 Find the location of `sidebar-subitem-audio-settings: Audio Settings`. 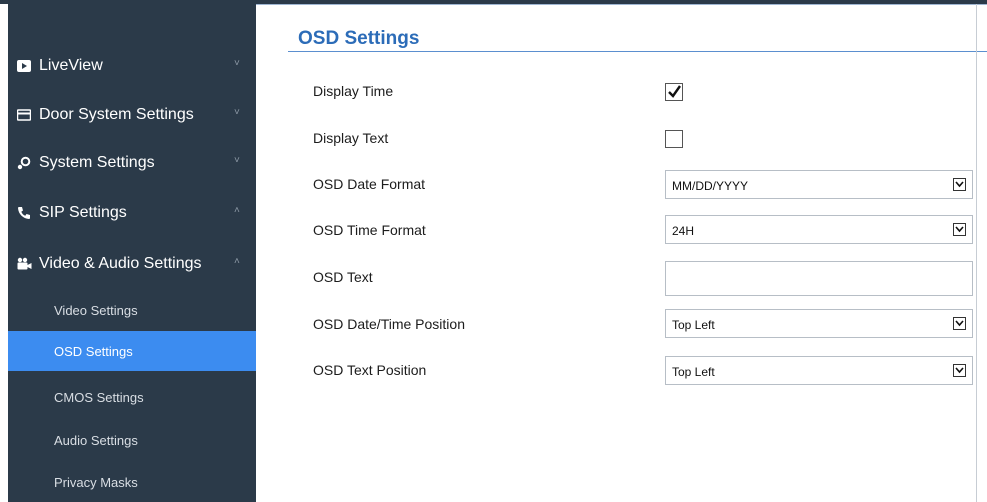

sidebar-subitem-audio-settings: Audio Settings is located at coordinates (132, 440).